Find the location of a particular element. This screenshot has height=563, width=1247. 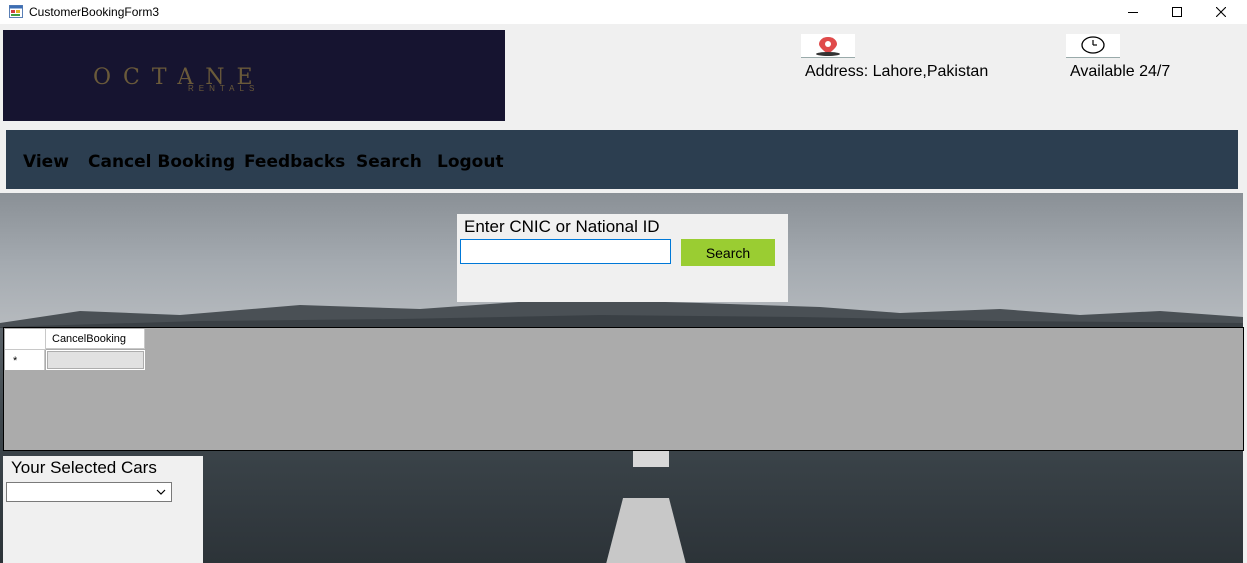

title-bar: CustomerBookingForm3 is located at coordinates (623, 12).